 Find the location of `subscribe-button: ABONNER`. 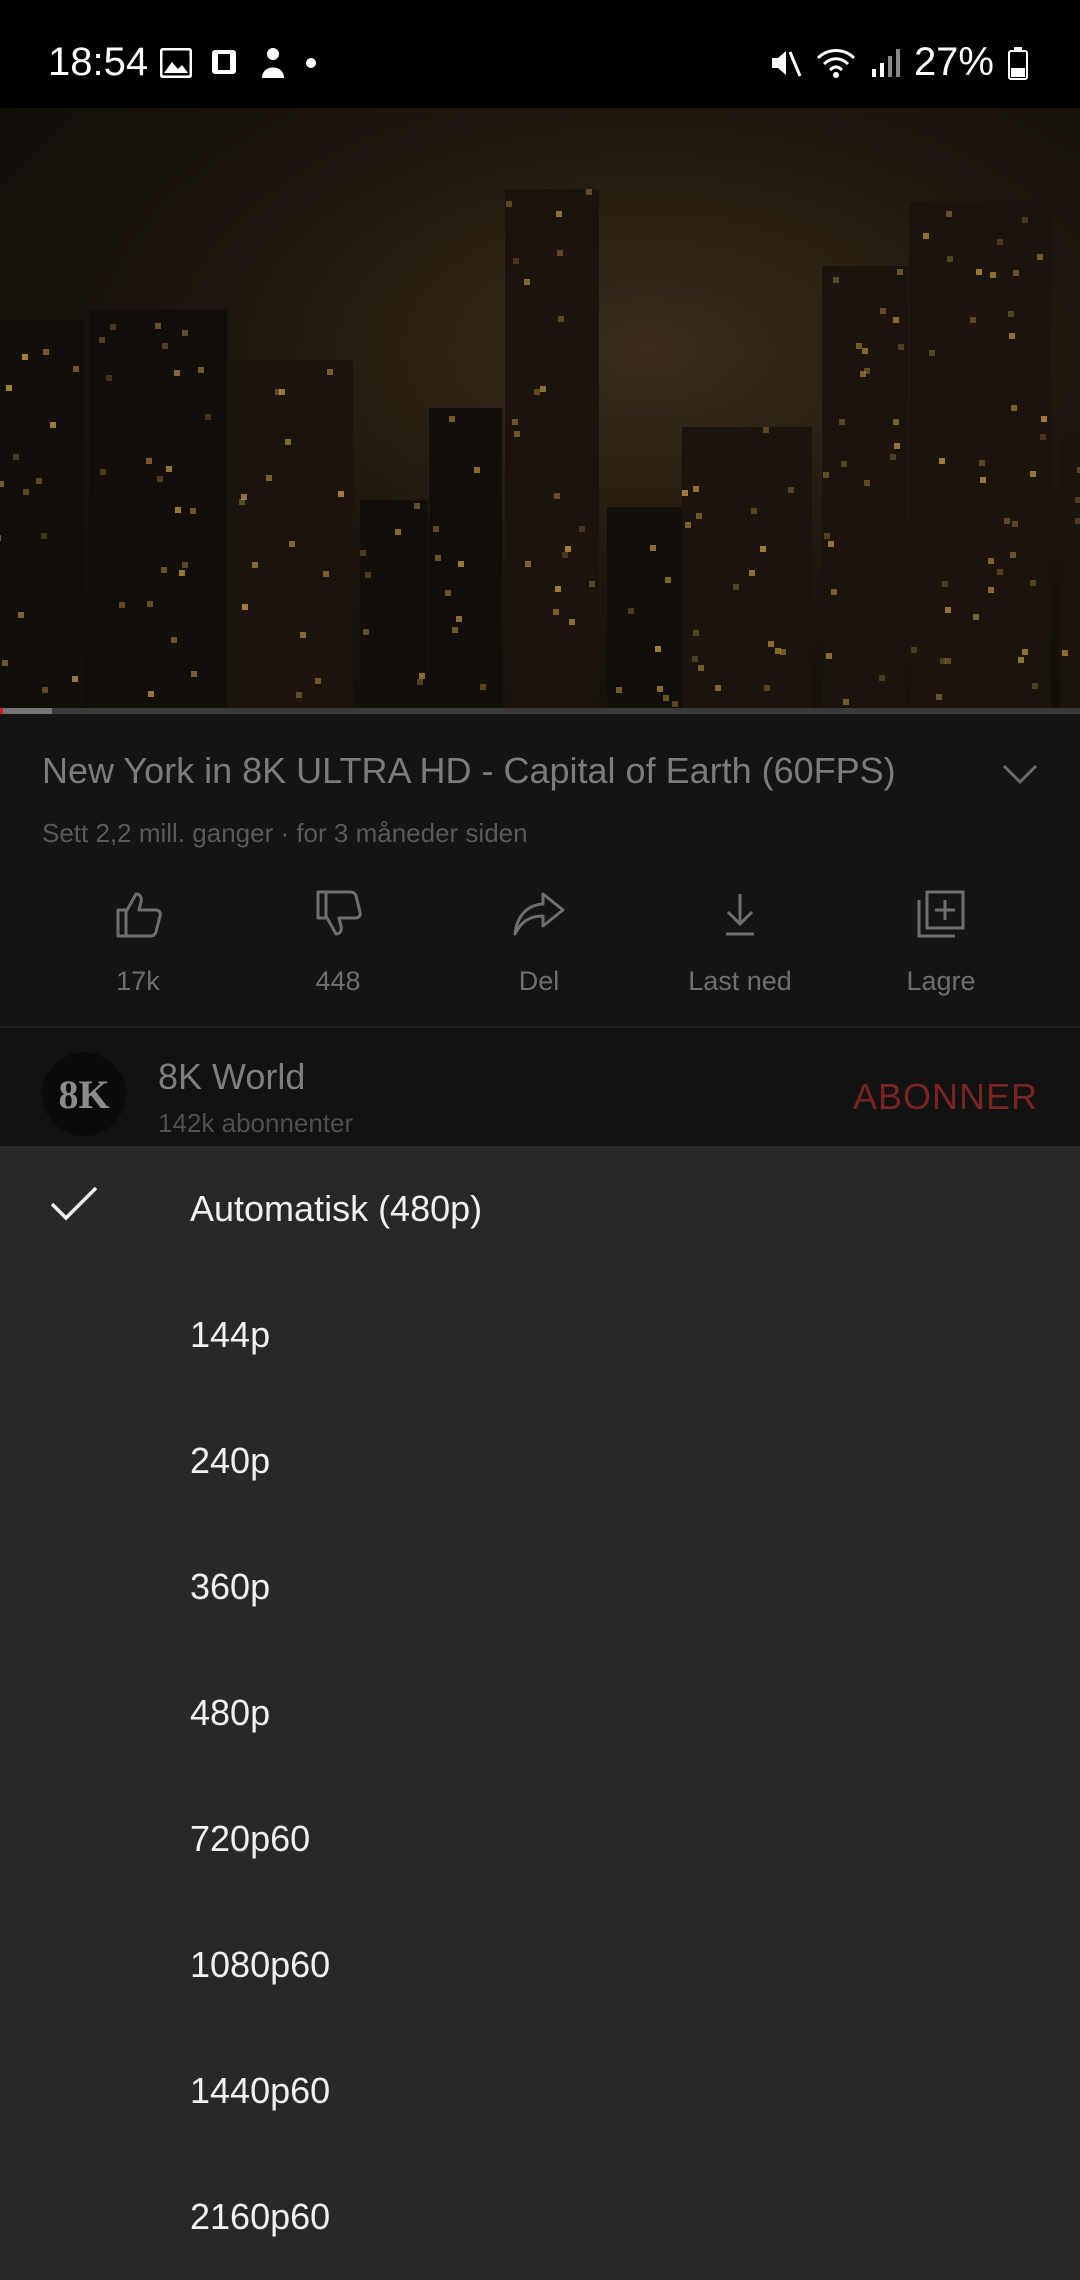

subscribe-button: ABONNER is located at coordinates (945, 1097).